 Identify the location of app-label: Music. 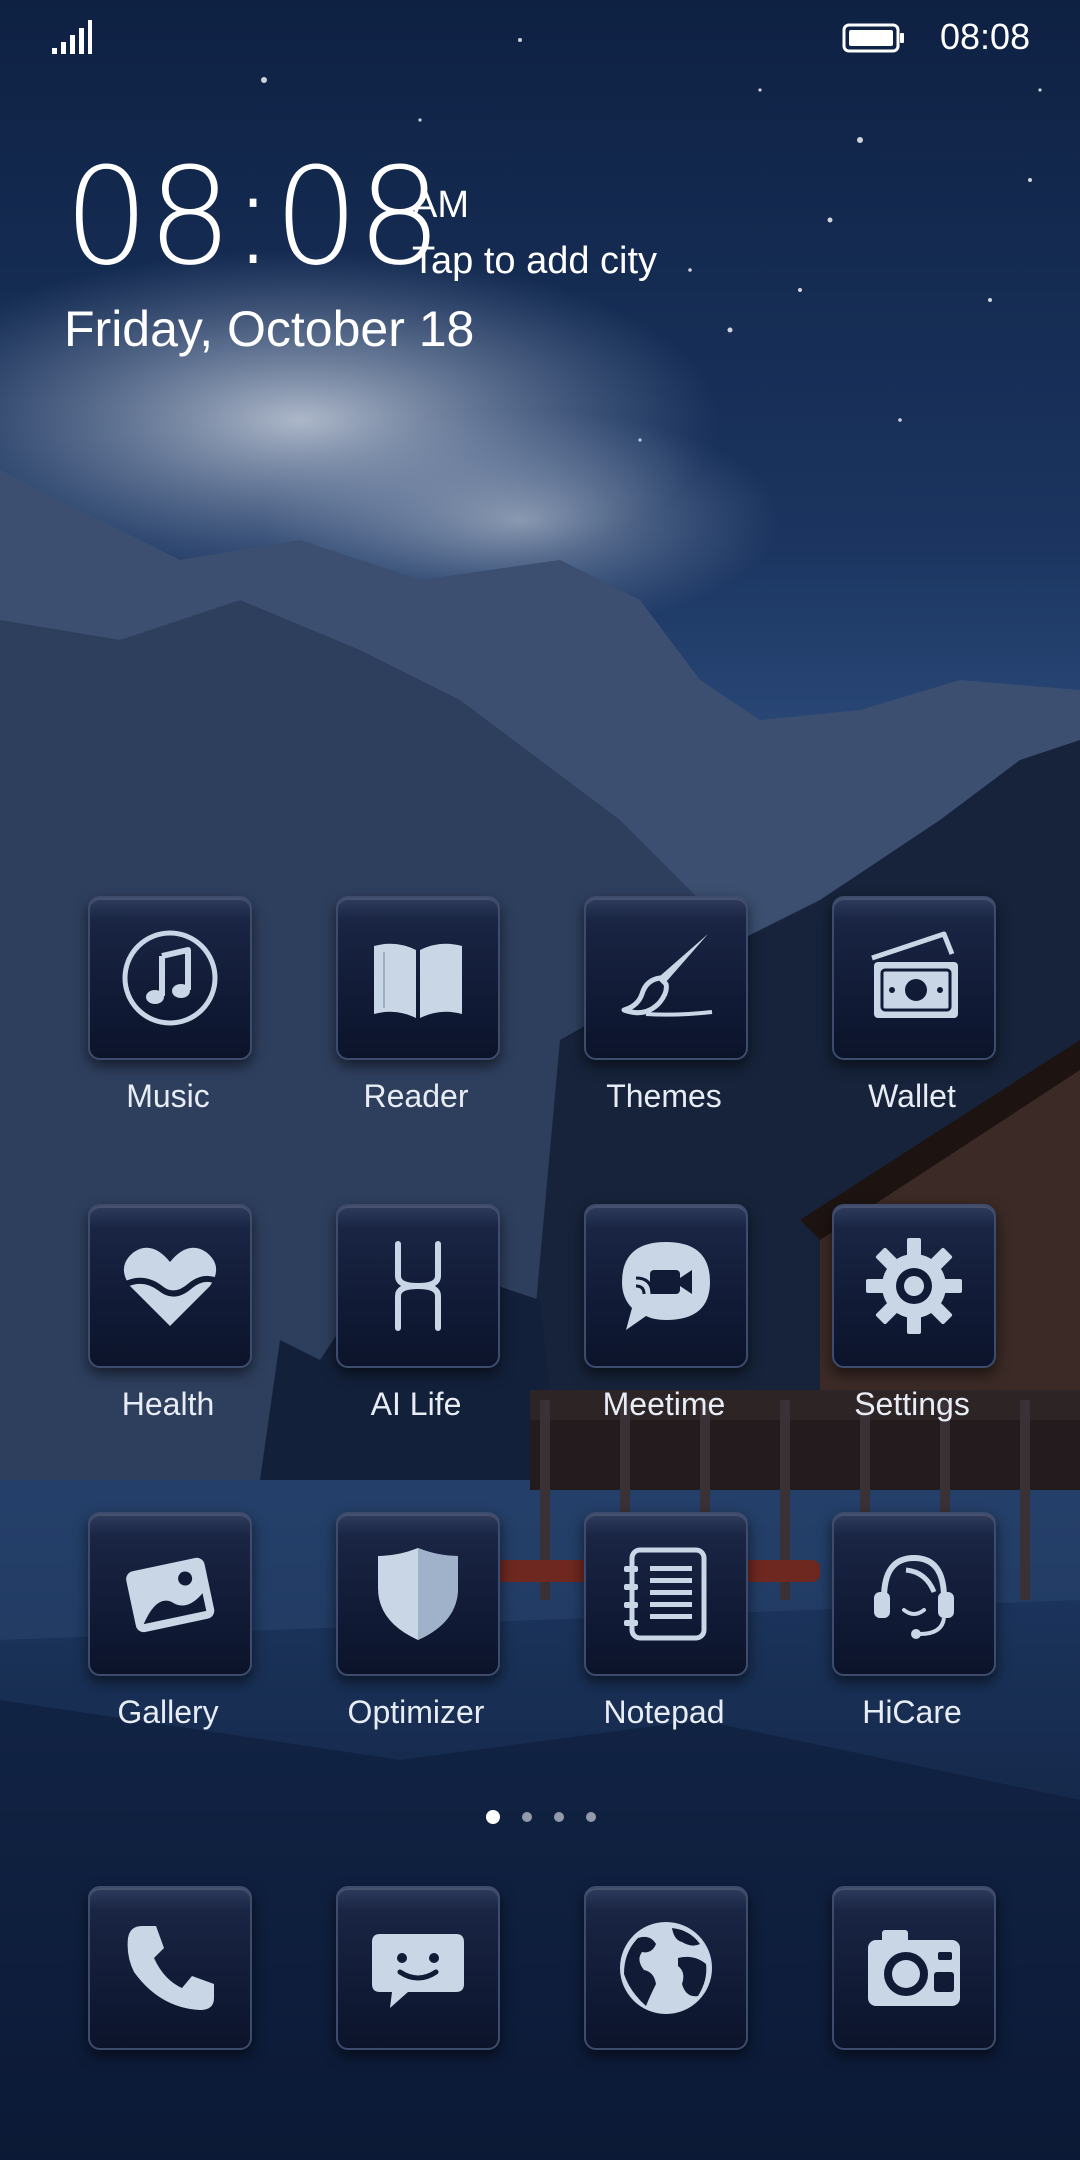
(168, 1096).